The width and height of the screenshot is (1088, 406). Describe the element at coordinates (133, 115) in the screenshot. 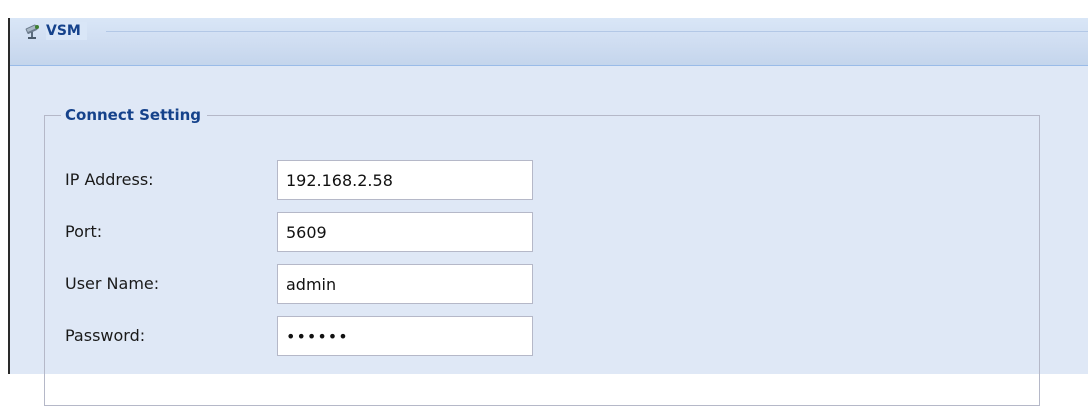

I see `connect-setting-legend: Connect Setting` at that location.